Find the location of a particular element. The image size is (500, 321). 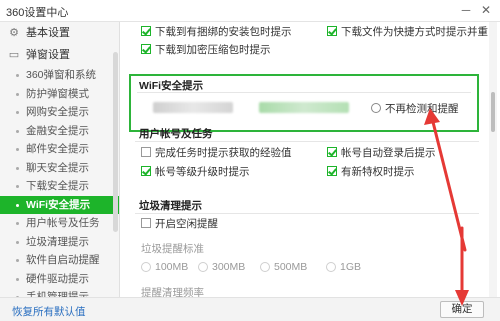

option-label: 不再检测和提醒 is located at coordinates (422, 108).